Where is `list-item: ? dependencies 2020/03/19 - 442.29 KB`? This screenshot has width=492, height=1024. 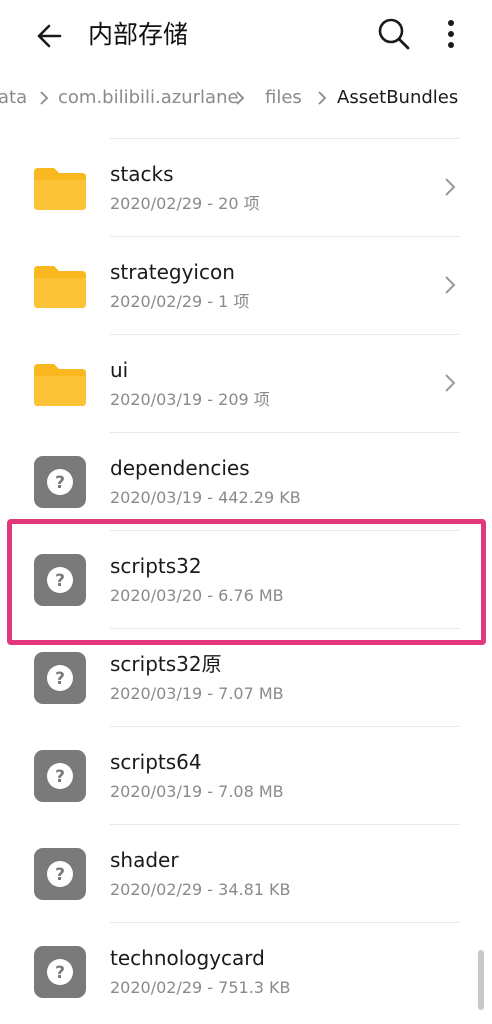
list-item: ? dependencies 2020/03/19 - 442.29 KB is located at coordinates (246, 481).